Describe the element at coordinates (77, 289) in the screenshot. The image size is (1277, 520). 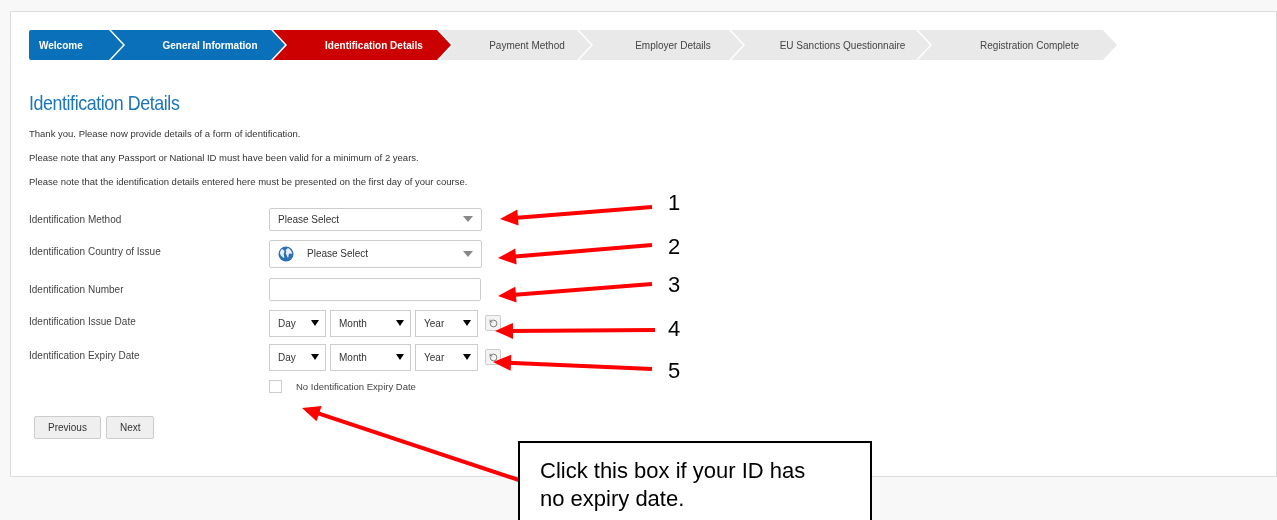
I see `field-label: Identification Number` at that location.